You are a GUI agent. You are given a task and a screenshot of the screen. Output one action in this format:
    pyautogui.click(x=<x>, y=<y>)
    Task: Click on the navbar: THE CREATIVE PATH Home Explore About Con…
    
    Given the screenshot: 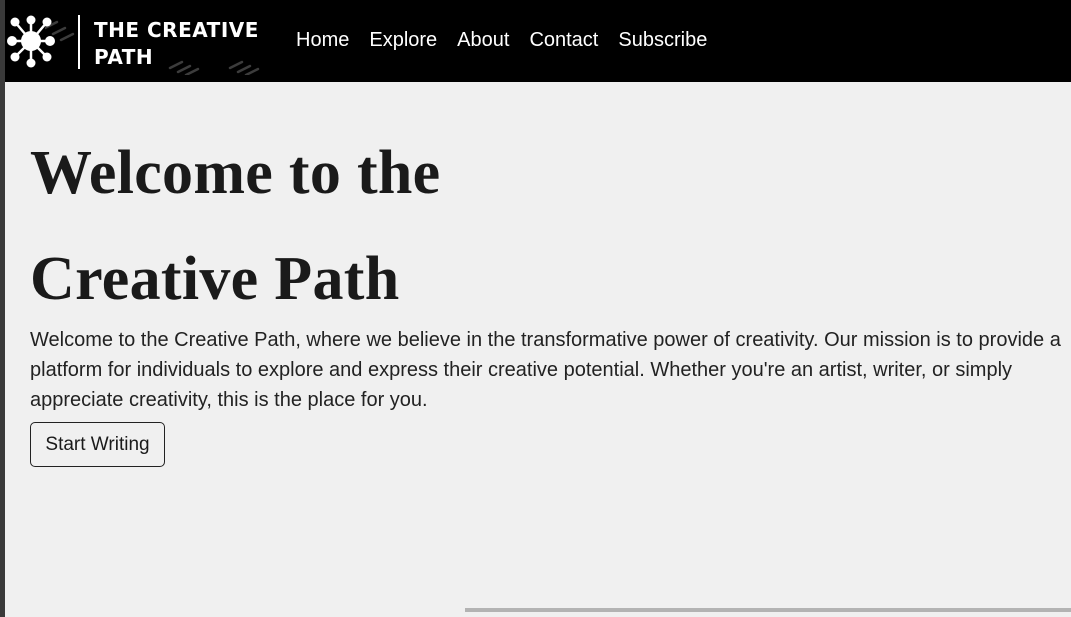 What is the action you would take?
    pyautogui.click(x=538, y=41)
    